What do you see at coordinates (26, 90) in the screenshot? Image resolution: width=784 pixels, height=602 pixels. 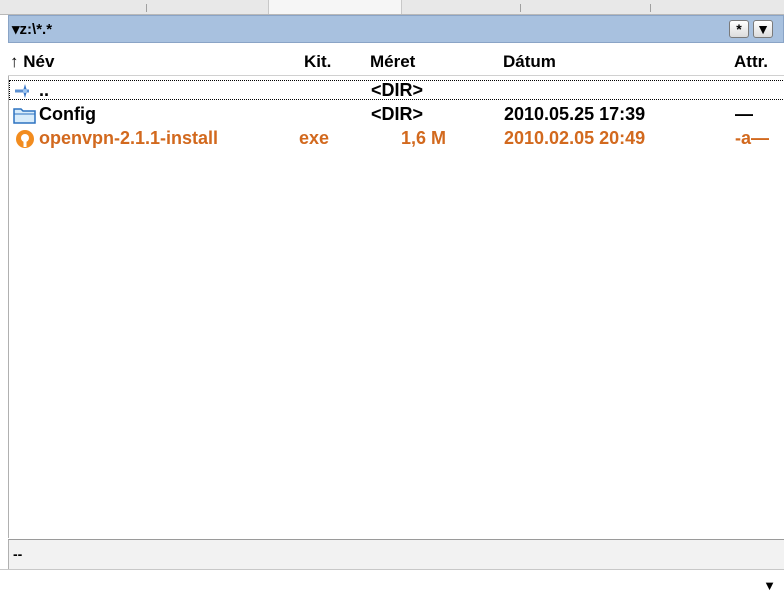 I see `up-dir-icon` at bounding box center [26, 90].